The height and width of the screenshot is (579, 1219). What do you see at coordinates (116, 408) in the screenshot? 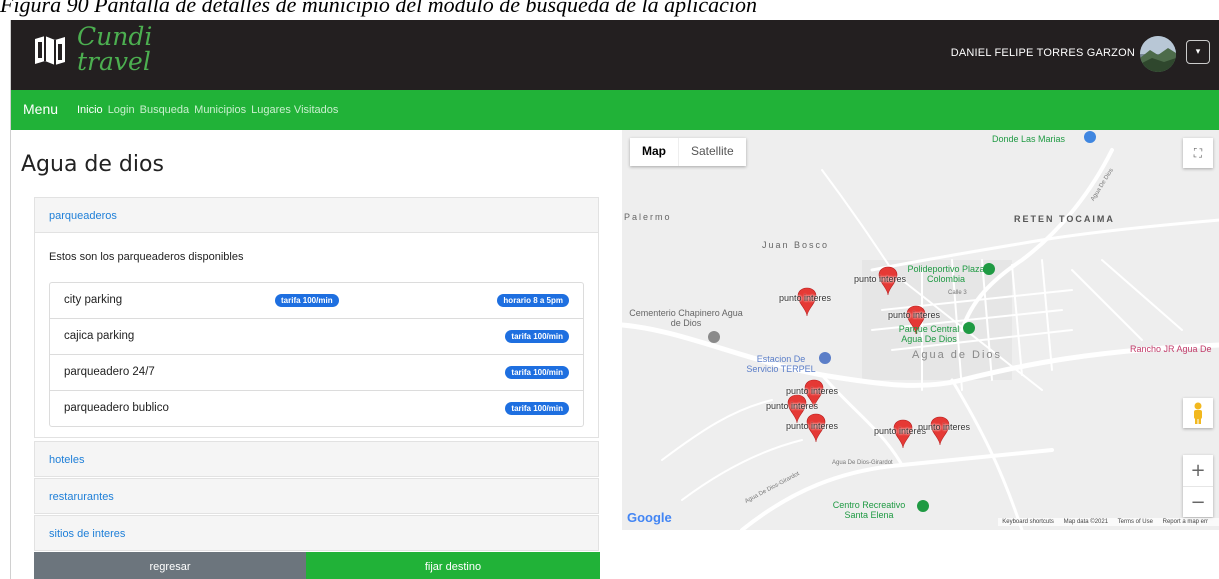
I see `list-item-name: parqueadero bublico` at bounding box center [116, 408].